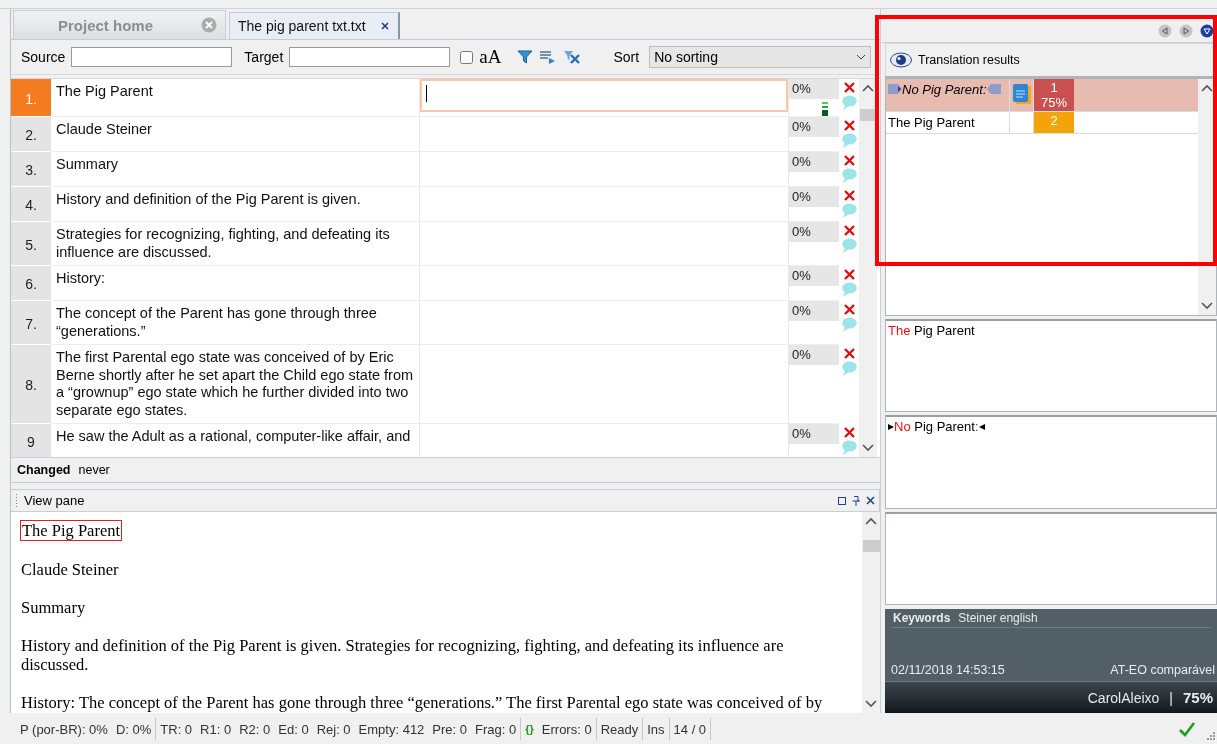  Describe the element at coordinates (176, 729) in the screenshot. I see `status-text: TR: 0` at that location.